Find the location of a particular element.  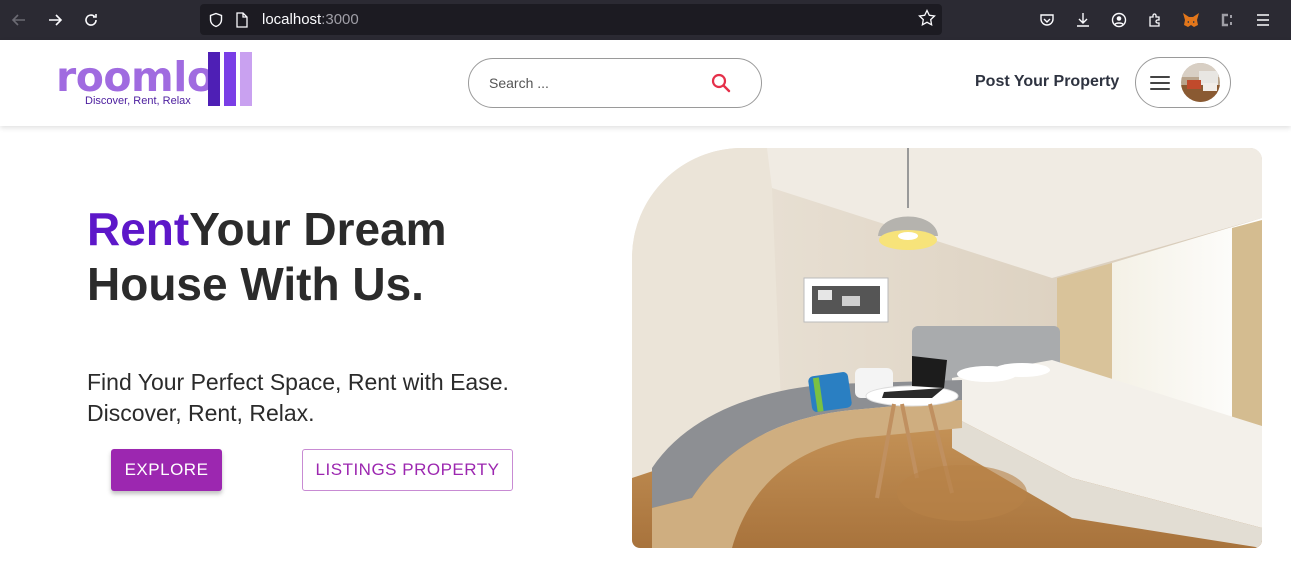

post-property-link: Post Your Property is located at coordinates (1047, 82).